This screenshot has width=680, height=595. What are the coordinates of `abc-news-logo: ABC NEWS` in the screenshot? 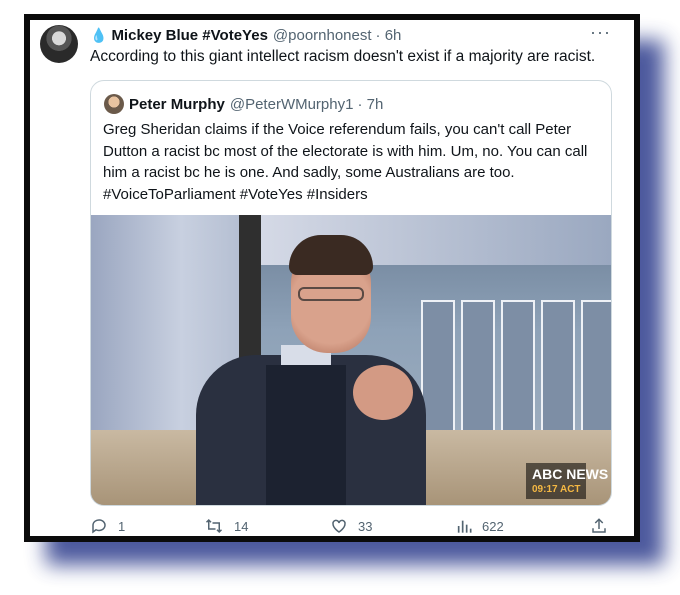 It's located at (570, 474).